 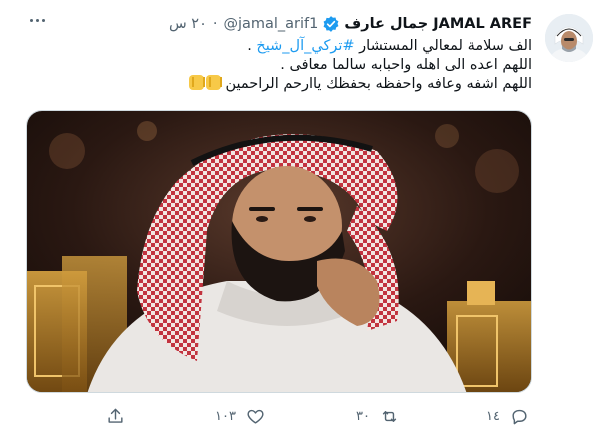 I want to click on more-options-button, so click(x=37, y=20).